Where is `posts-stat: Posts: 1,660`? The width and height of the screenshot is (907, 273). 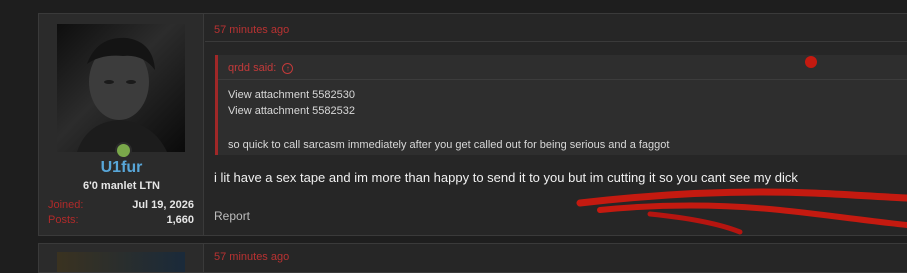
posts-stat: Posts: 1,660 is located at coordinates (121, 220).